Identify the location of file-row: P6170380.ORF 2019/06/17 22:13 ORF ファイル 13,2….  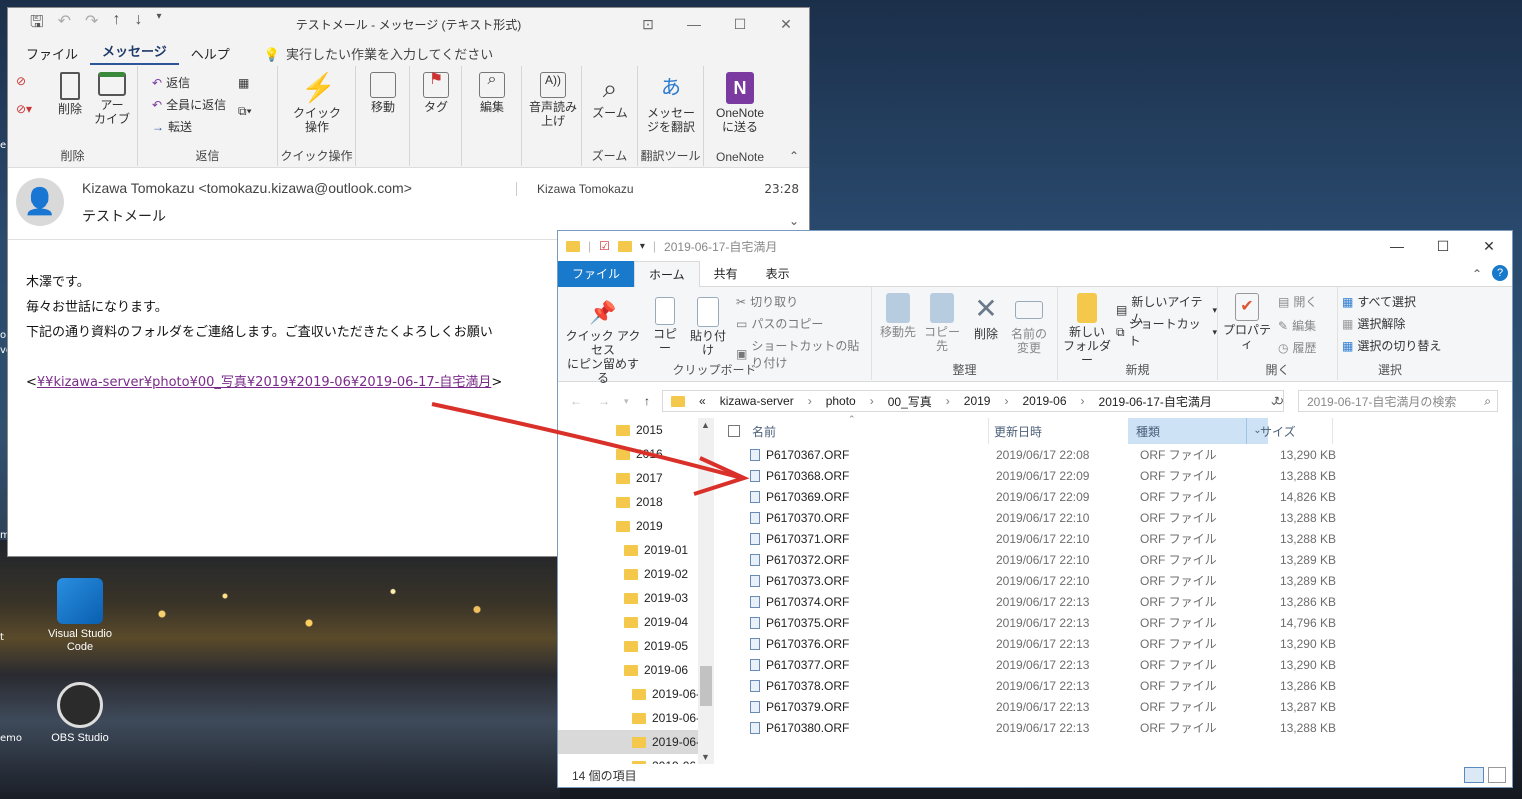
(1115, 727).